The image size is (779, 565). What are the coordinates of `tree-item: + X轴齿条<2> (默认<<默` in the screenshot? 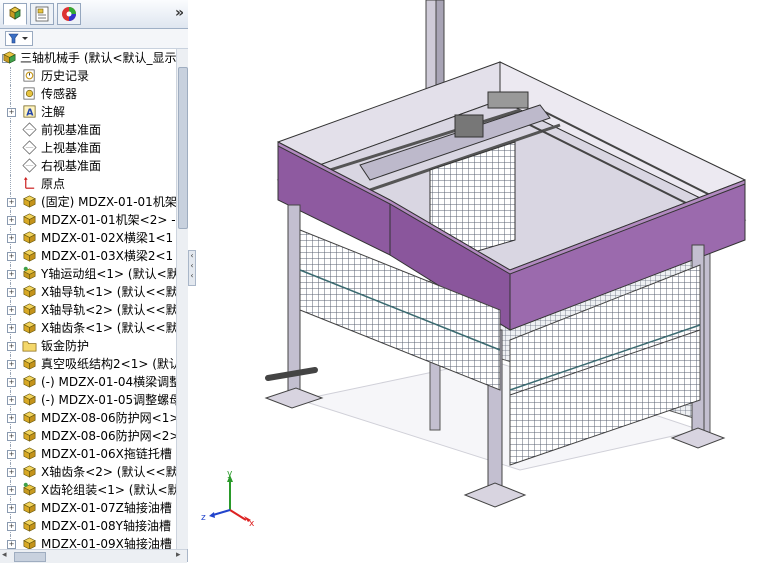 It's located at (88, 472).